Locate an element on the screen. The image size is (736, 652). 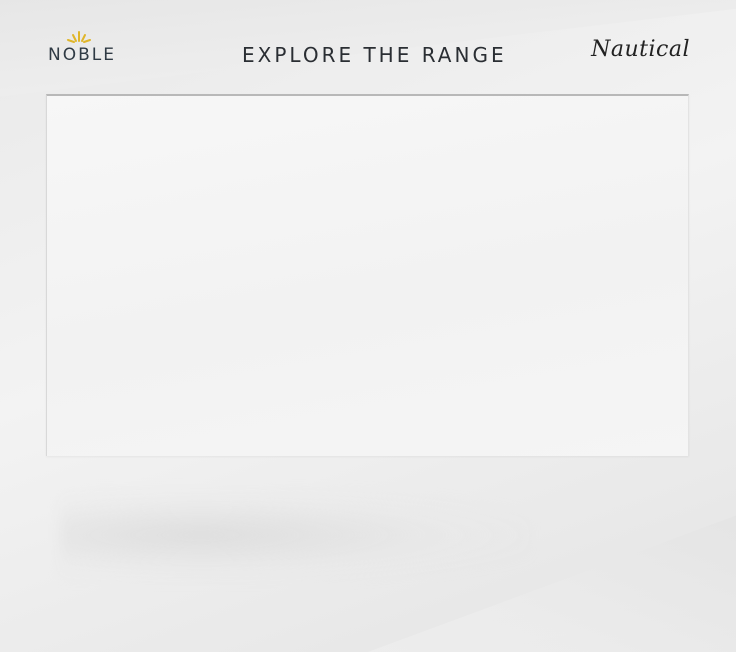
page-title: EXPLORE THE RANGE is located at coordinates (374, 55).